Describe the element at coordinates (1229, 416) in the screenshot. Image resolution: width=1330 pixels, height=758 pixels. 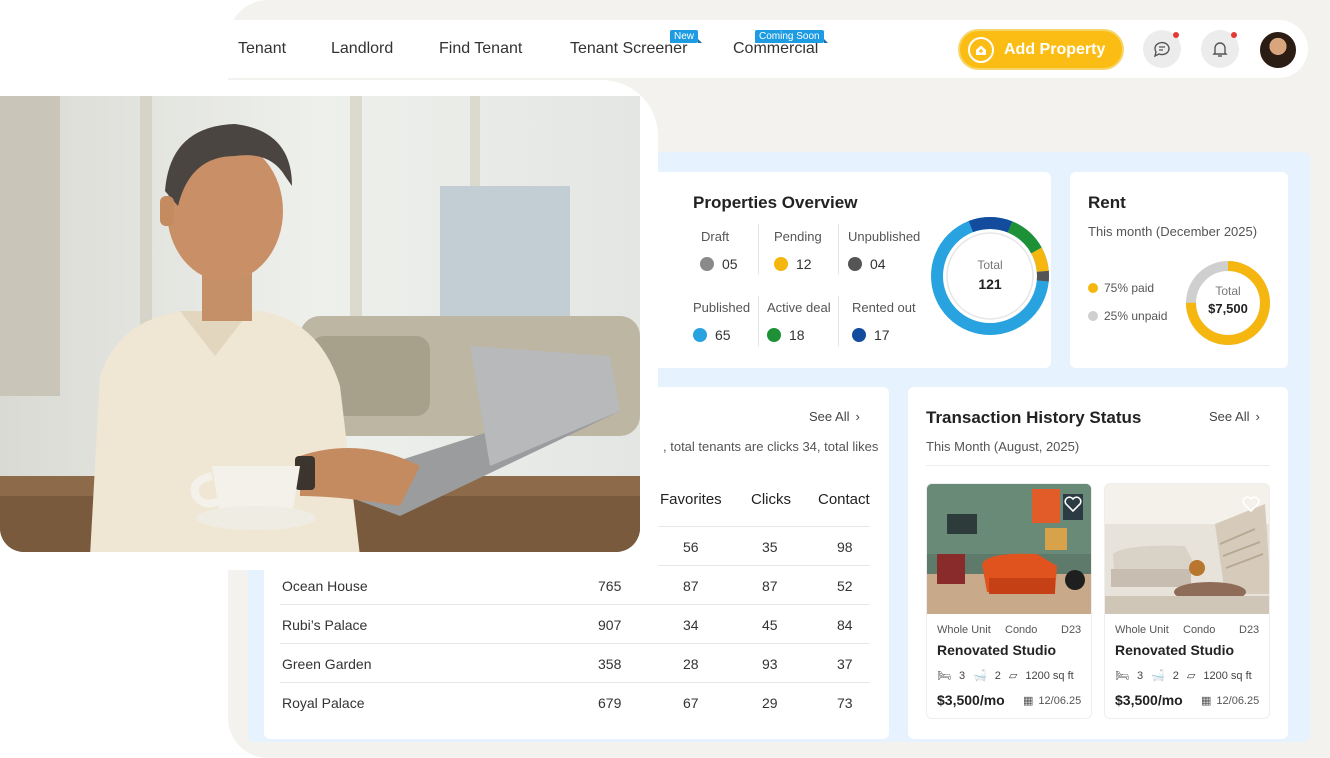
I see `transactions-see-all-label: See All` at that location.